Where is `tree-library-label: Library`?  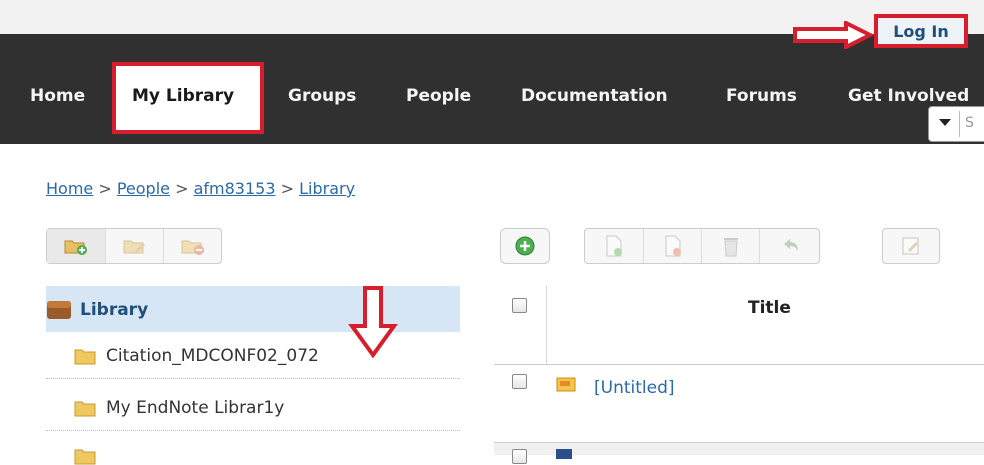 tree-library-label: Library is located at coordinates (114, 310).